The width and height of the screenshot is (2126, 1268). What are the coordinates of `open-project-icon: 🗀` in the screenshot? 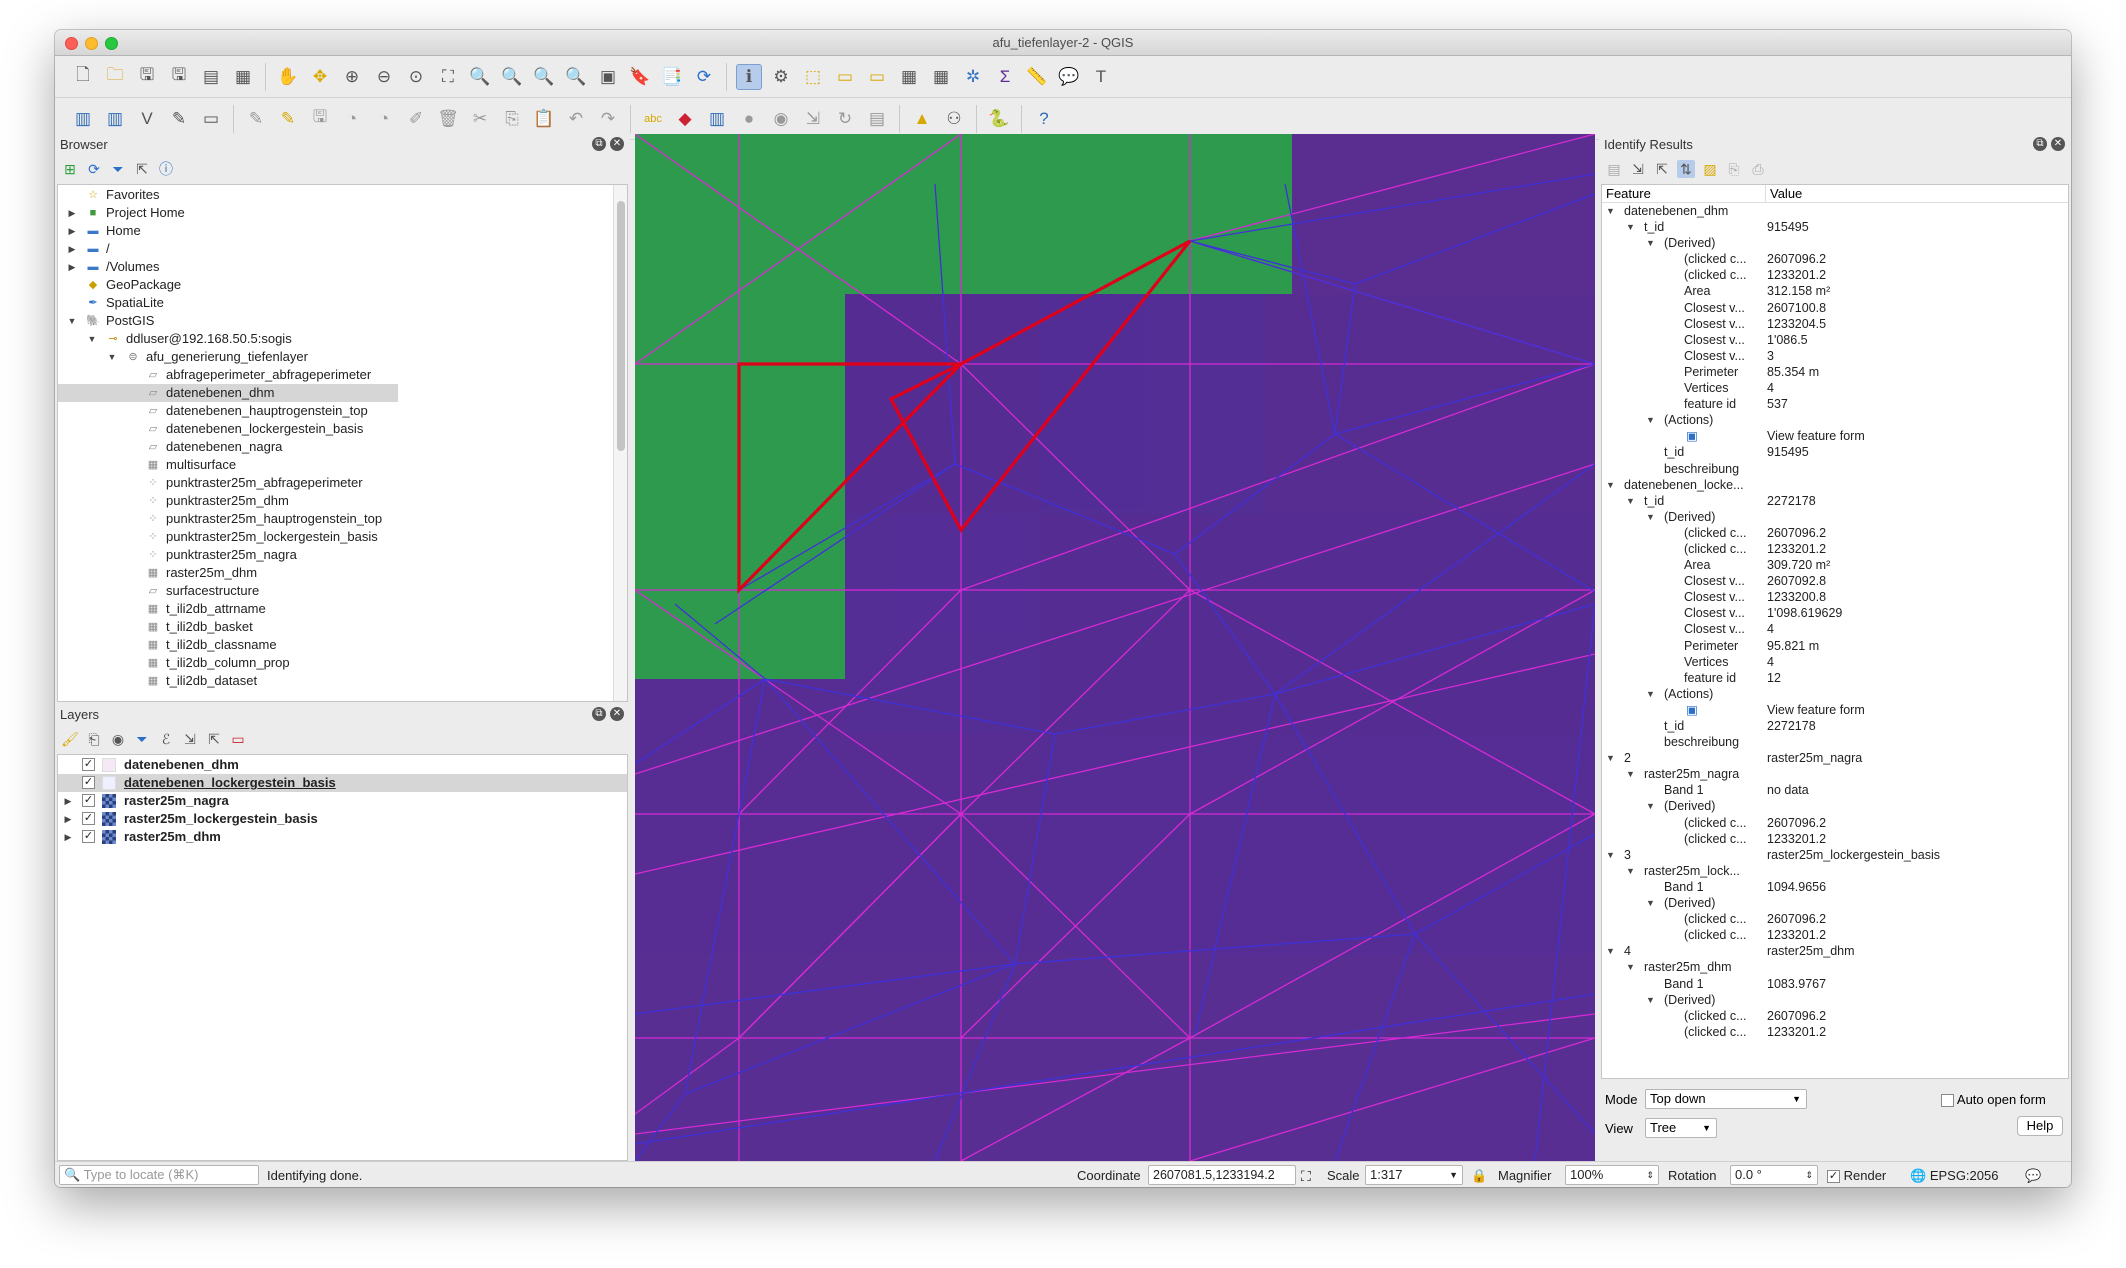 It's located at (115, 77).